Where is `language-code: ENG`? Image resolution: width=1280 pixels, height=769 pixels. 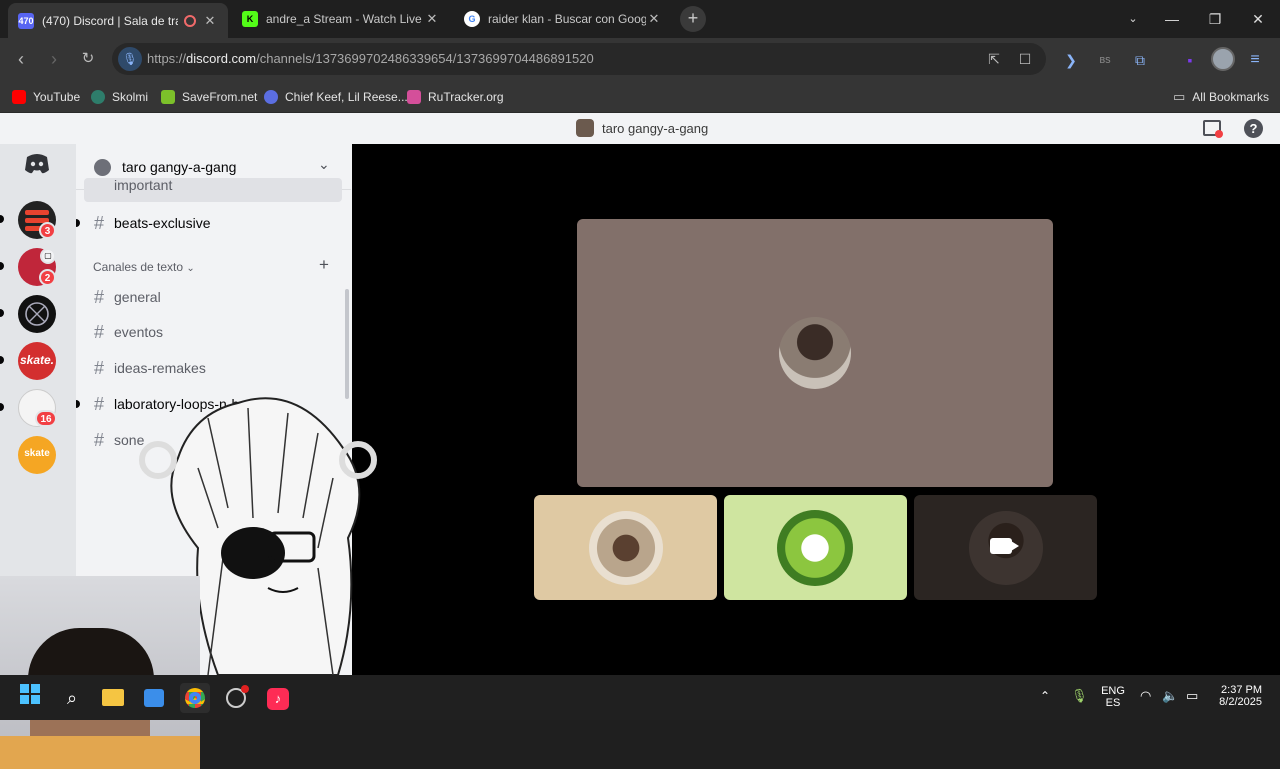 language-code: ENG is located at coordinates (1113, 691).